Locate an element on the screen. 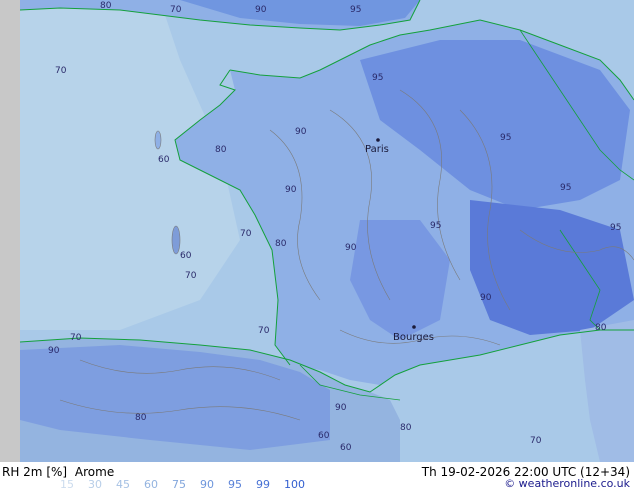 The image size is (634, 491). legend-value: 15 is located at coordinates (67, 484).